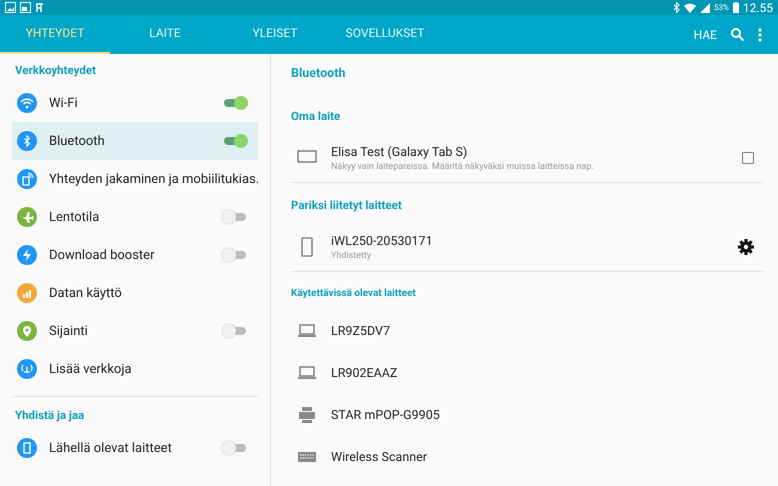 The height and width of the screenshot is (486, 778). Describe the element at coordinates (746, 247) in the screenshot. I see `settings-icon` at that location.